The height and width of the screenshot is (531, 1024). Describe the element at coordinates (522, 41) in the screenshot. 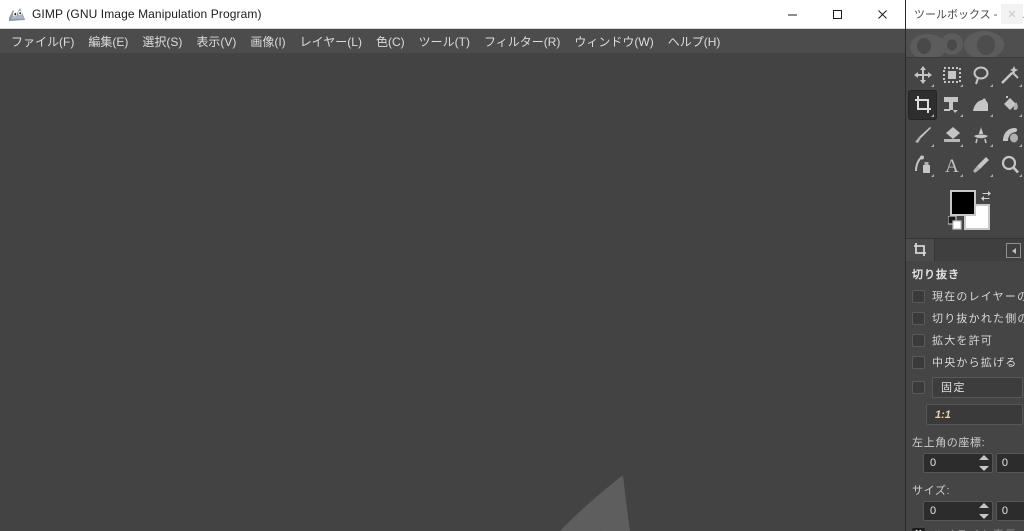

I see `menu-filters: フィルター(R)` at that location.